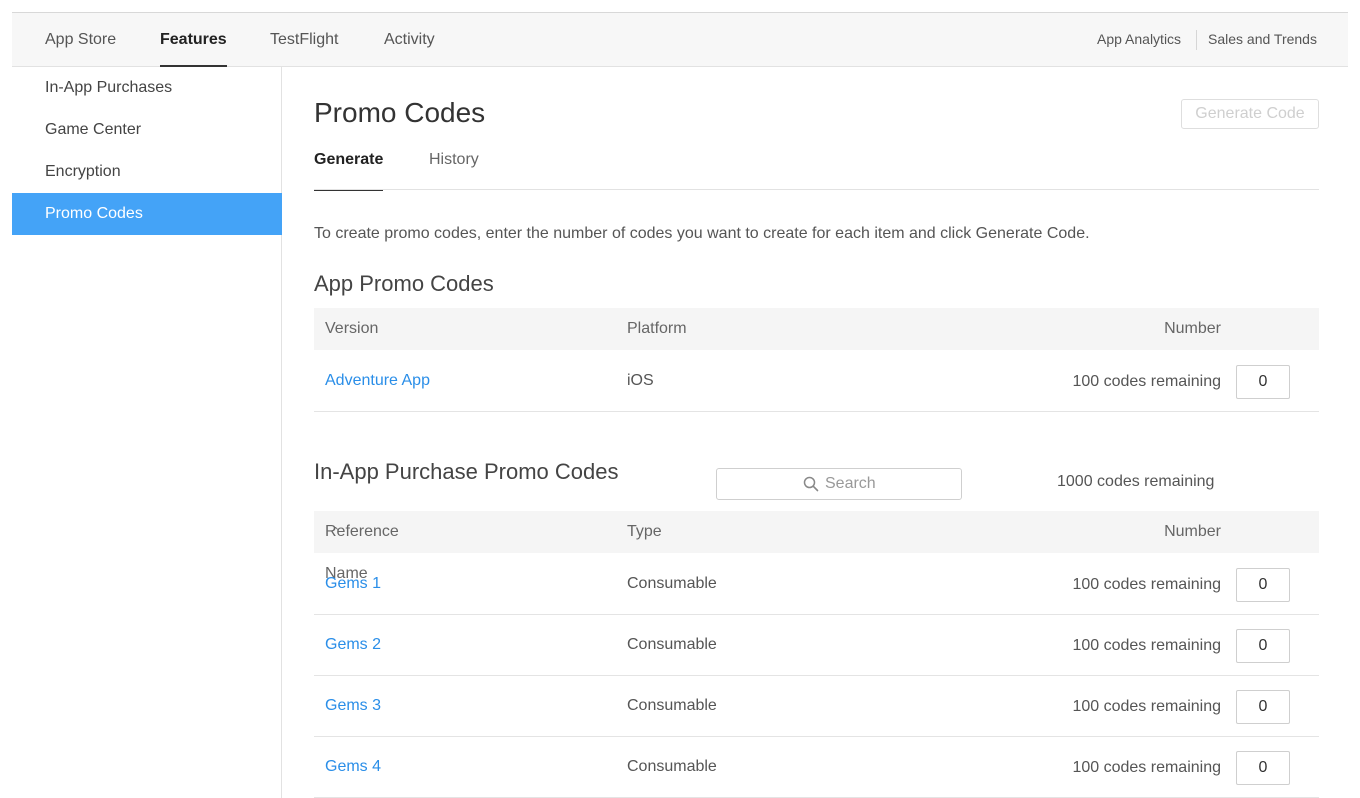 The image size is (1360, 798). Describe the element at coordinates (349, 166) in the screenshot. I see `tab-generate: Generate` at that location.